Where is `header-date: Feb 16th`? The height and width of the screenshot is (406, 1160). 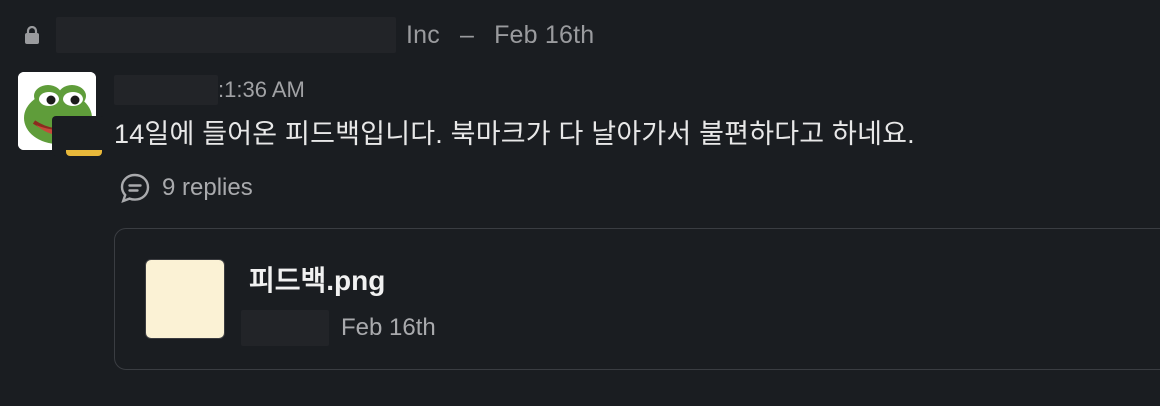
header-date: Feb 16th is located at coordinates (544, 34).